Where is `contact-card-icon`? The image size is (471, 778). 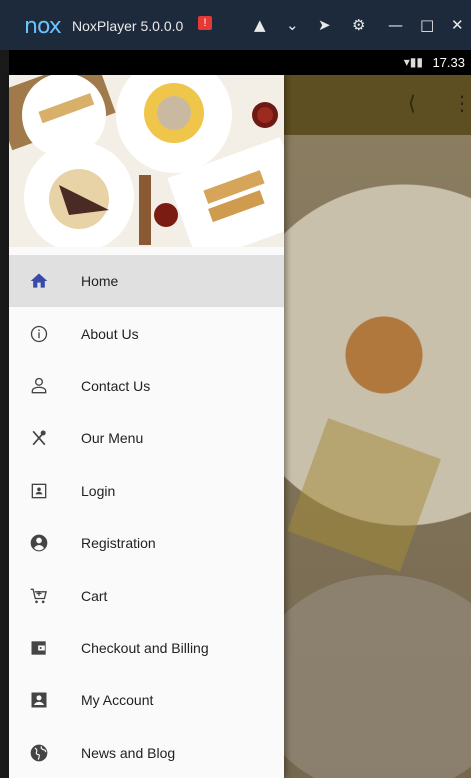
contact-card-icon is located at coordinates (39, 491).